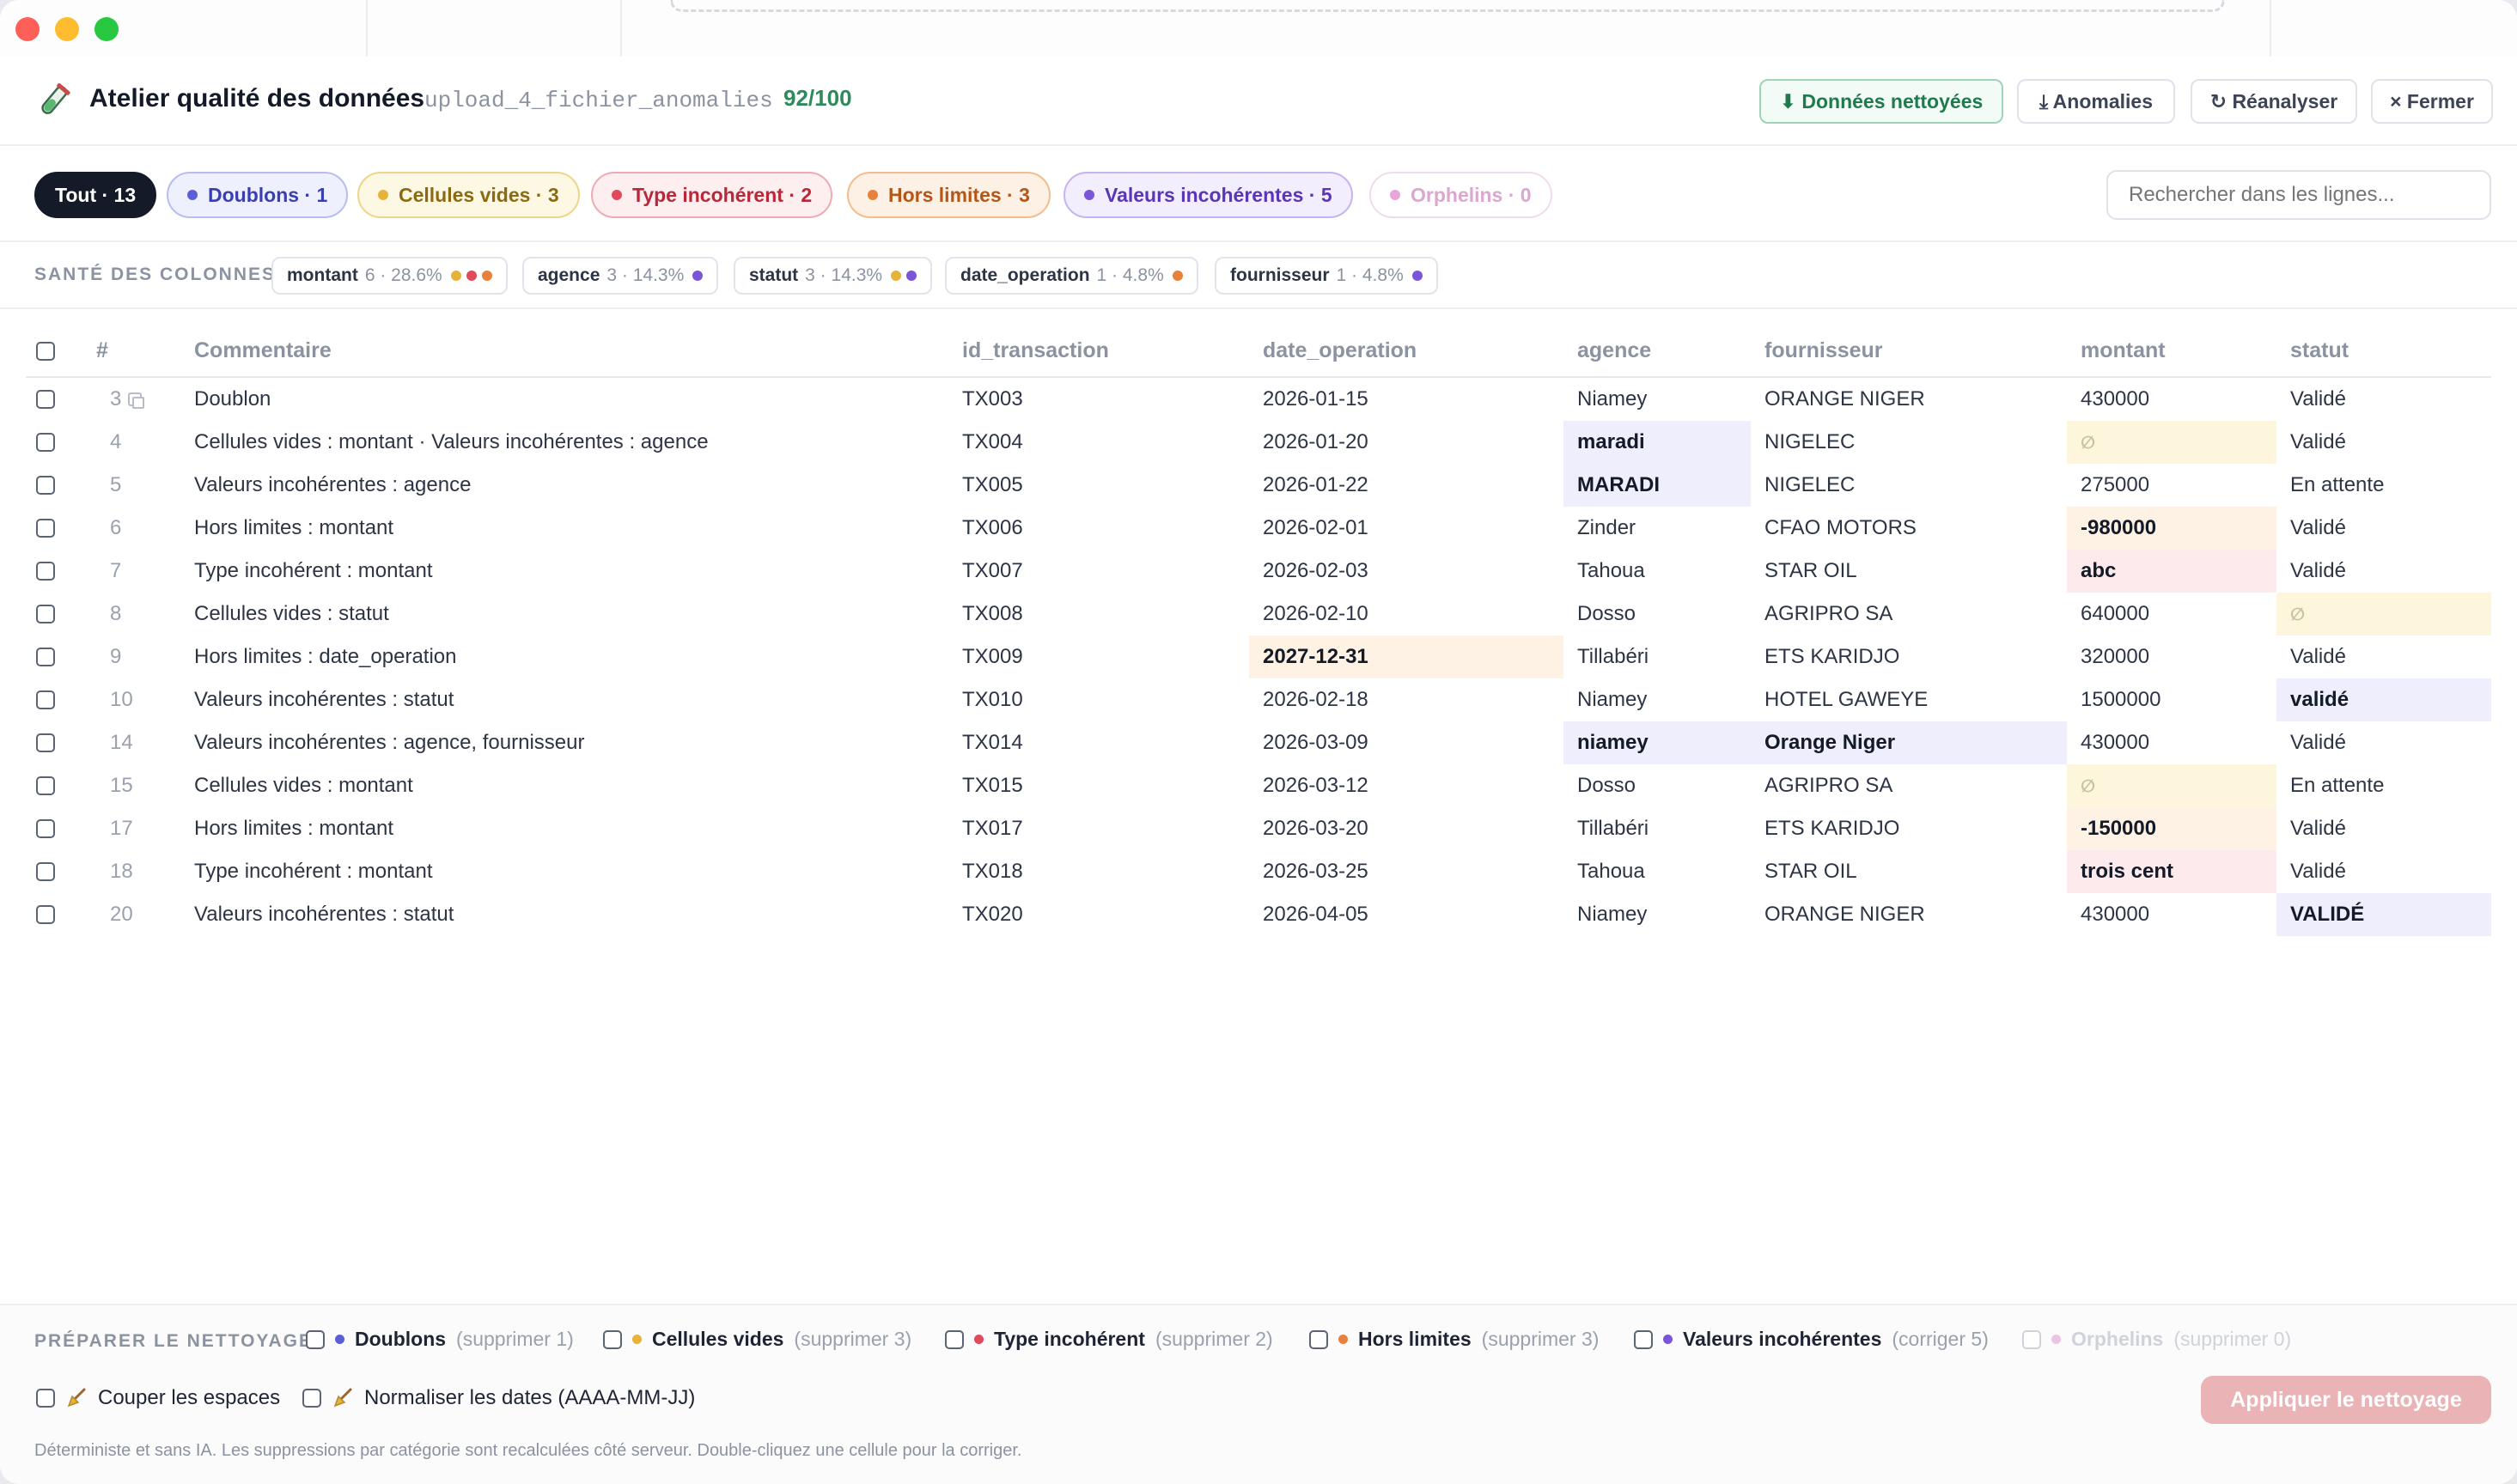 Image resolution: width=2517 pixels, height=1484 pixels. What do you see at coordinates (1909, 742) in the screenshot?
I see `cell-fournisseur: Orange Niger` at bounding box center [1909, 742].